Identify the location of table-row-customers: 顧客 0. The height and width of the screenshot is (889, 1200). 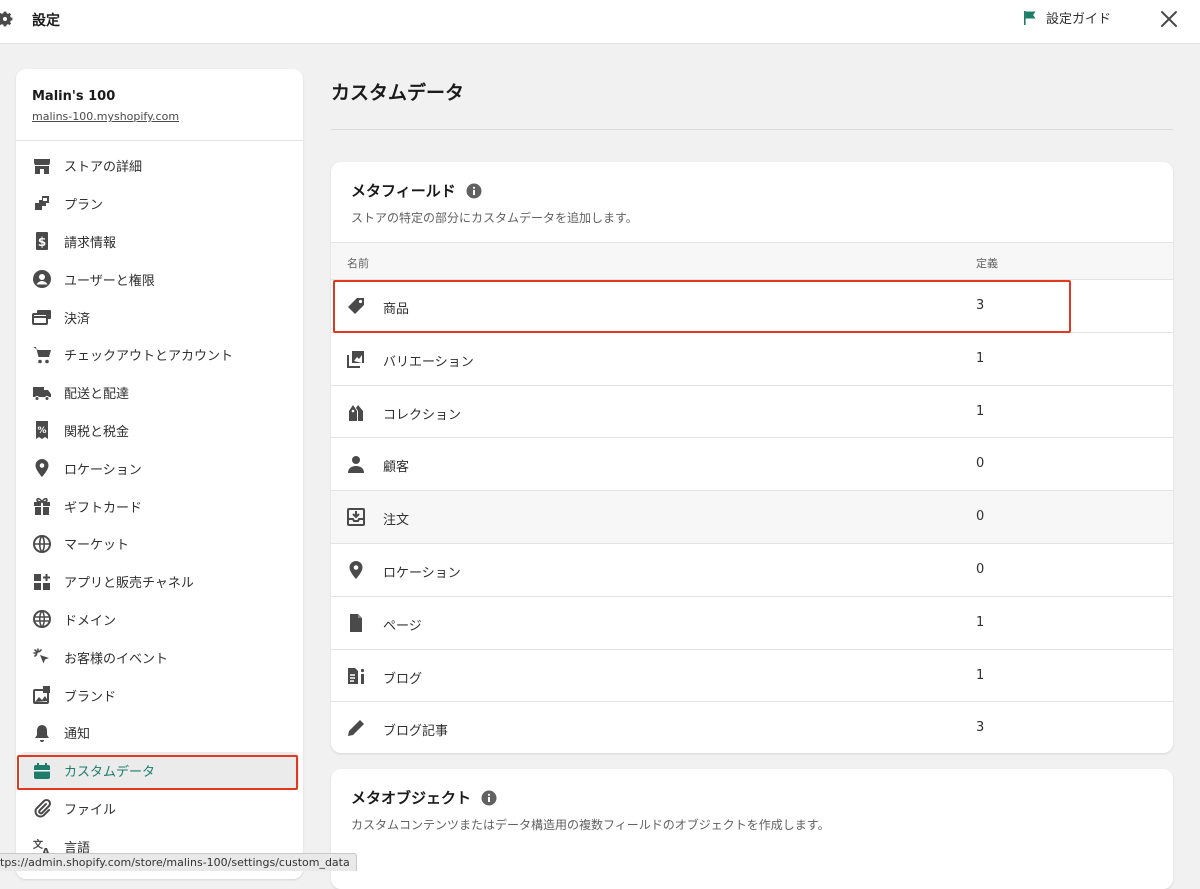
(752, 465).